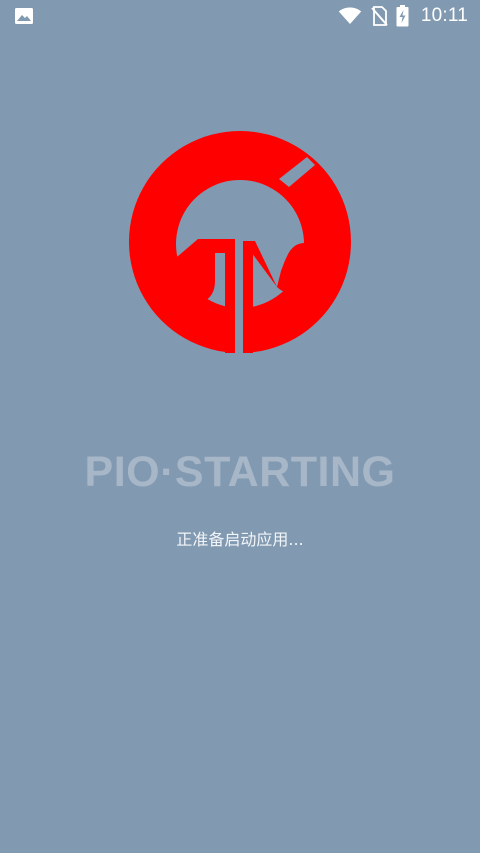 This screenshot has height=853, width=480. What do you see at coordinates (240, 472) in the screenshot?
I see `app-title: PIO·STARTING` at bounding box center [240, 472].